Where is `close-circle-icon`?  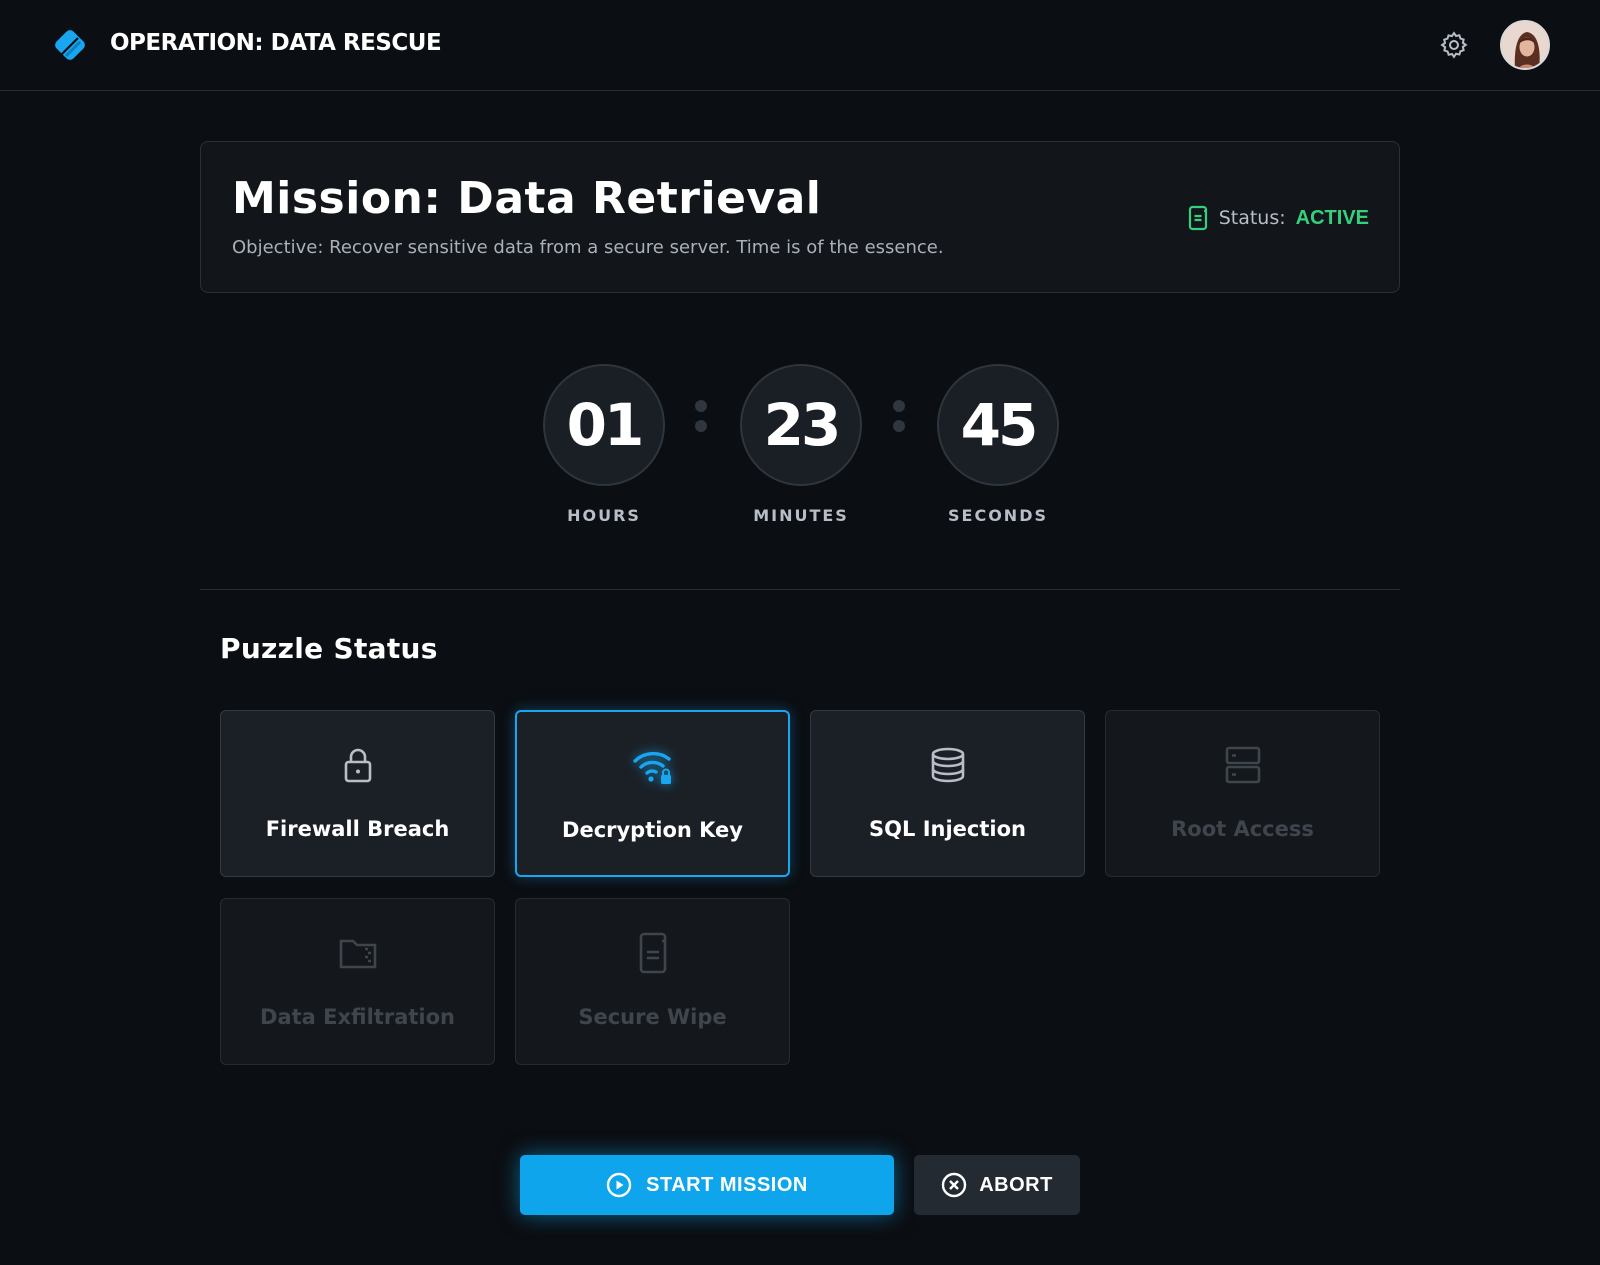
close-circle-icon is located at coordinates (954, 1185).